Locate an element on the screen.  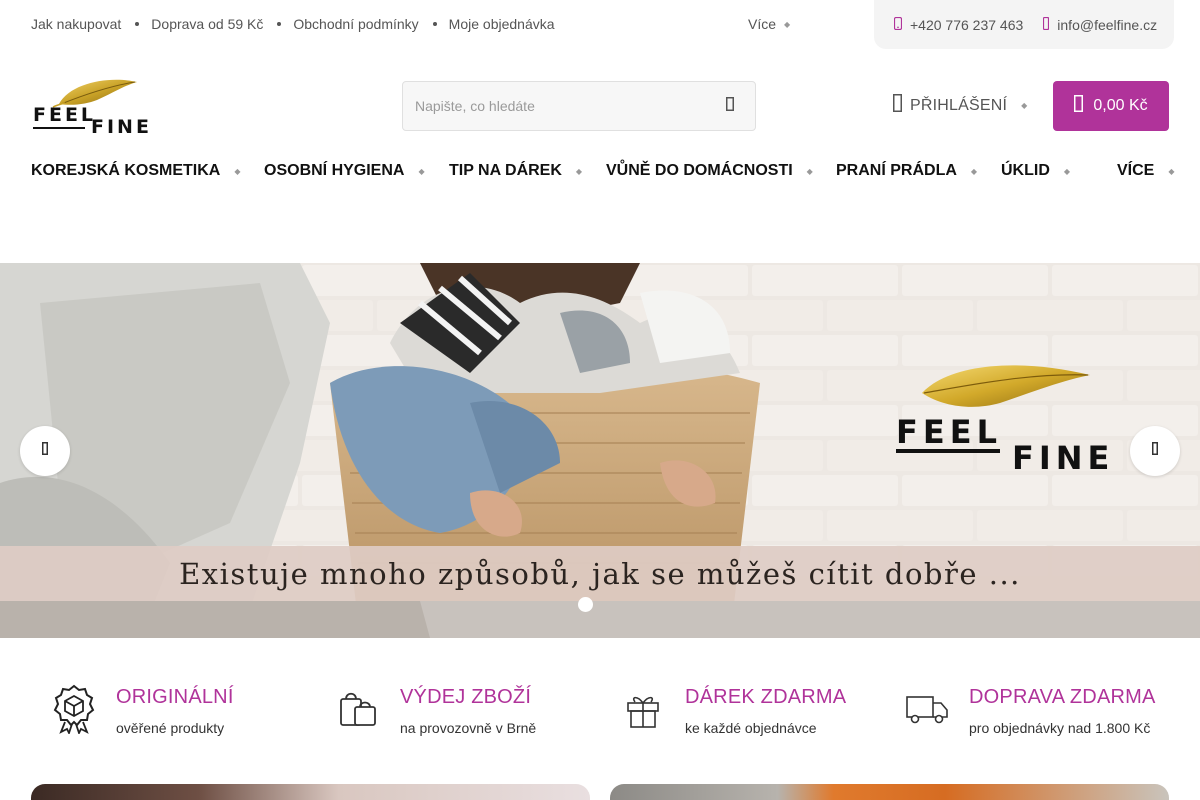
nav-item-home-fragrance: VŮNĚ DO DOMÁCNOSTI ◆ is located at coordinates (709, 171).